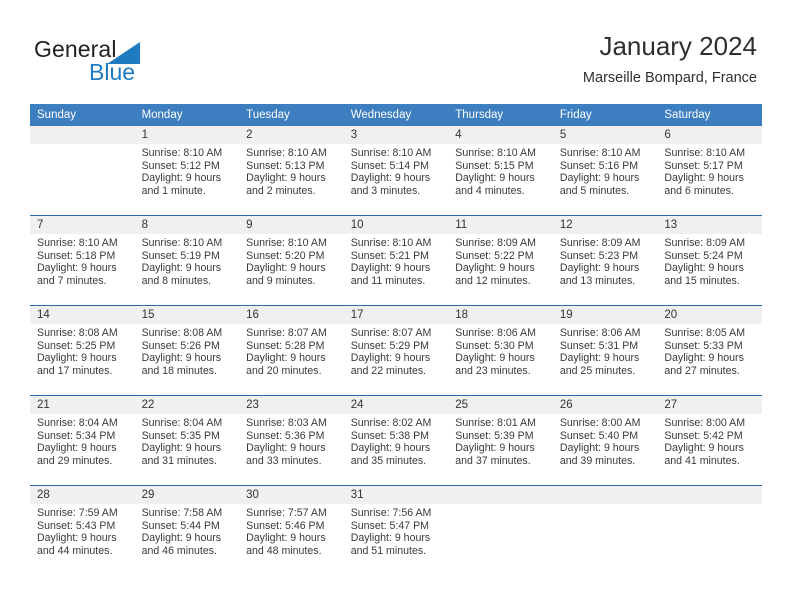 This screenshot has height=612, width=792. What do you see at coordinates (702, 370) in the screenshot?
I see `daylight-text-line2: and 27 minutes.` at bounding box center [702, 370].